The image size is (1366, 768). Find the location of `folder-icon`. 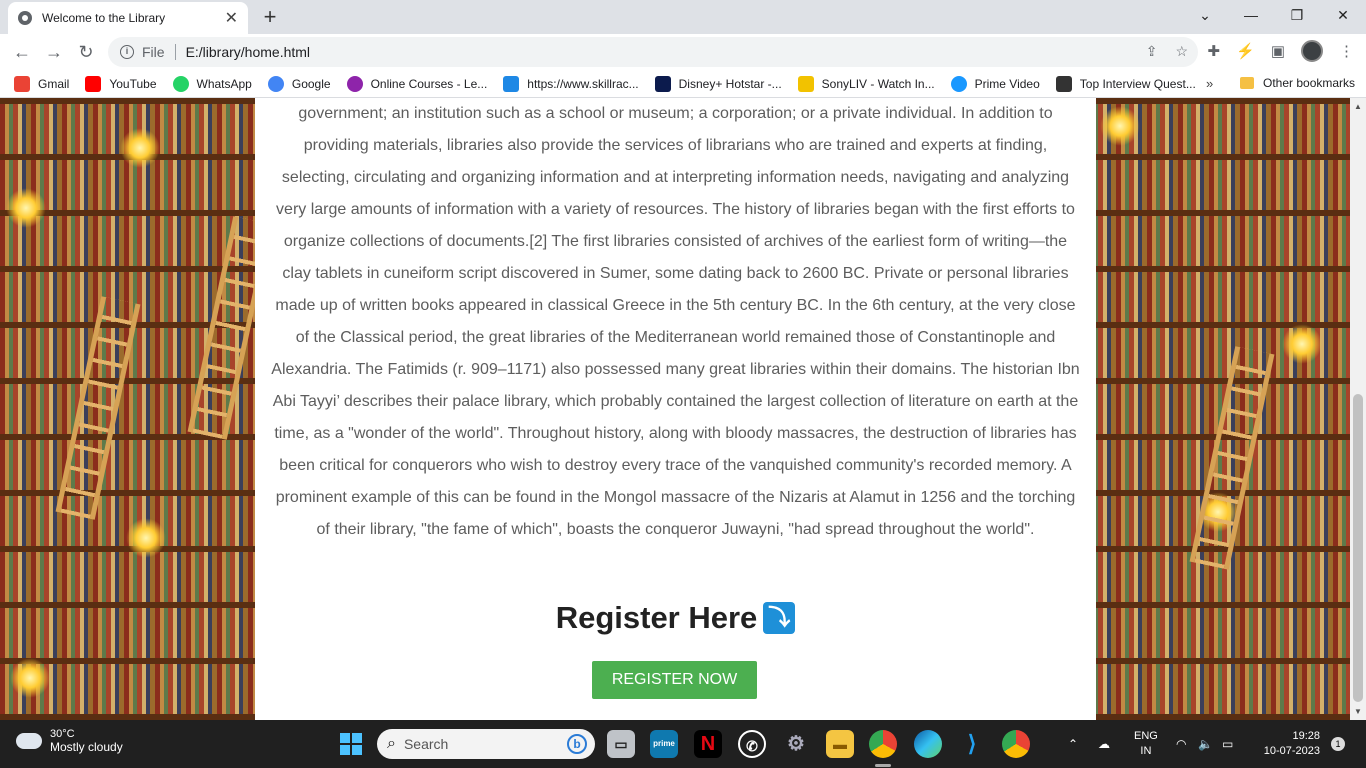

folder-icon is located at coordinates (1247, 83).